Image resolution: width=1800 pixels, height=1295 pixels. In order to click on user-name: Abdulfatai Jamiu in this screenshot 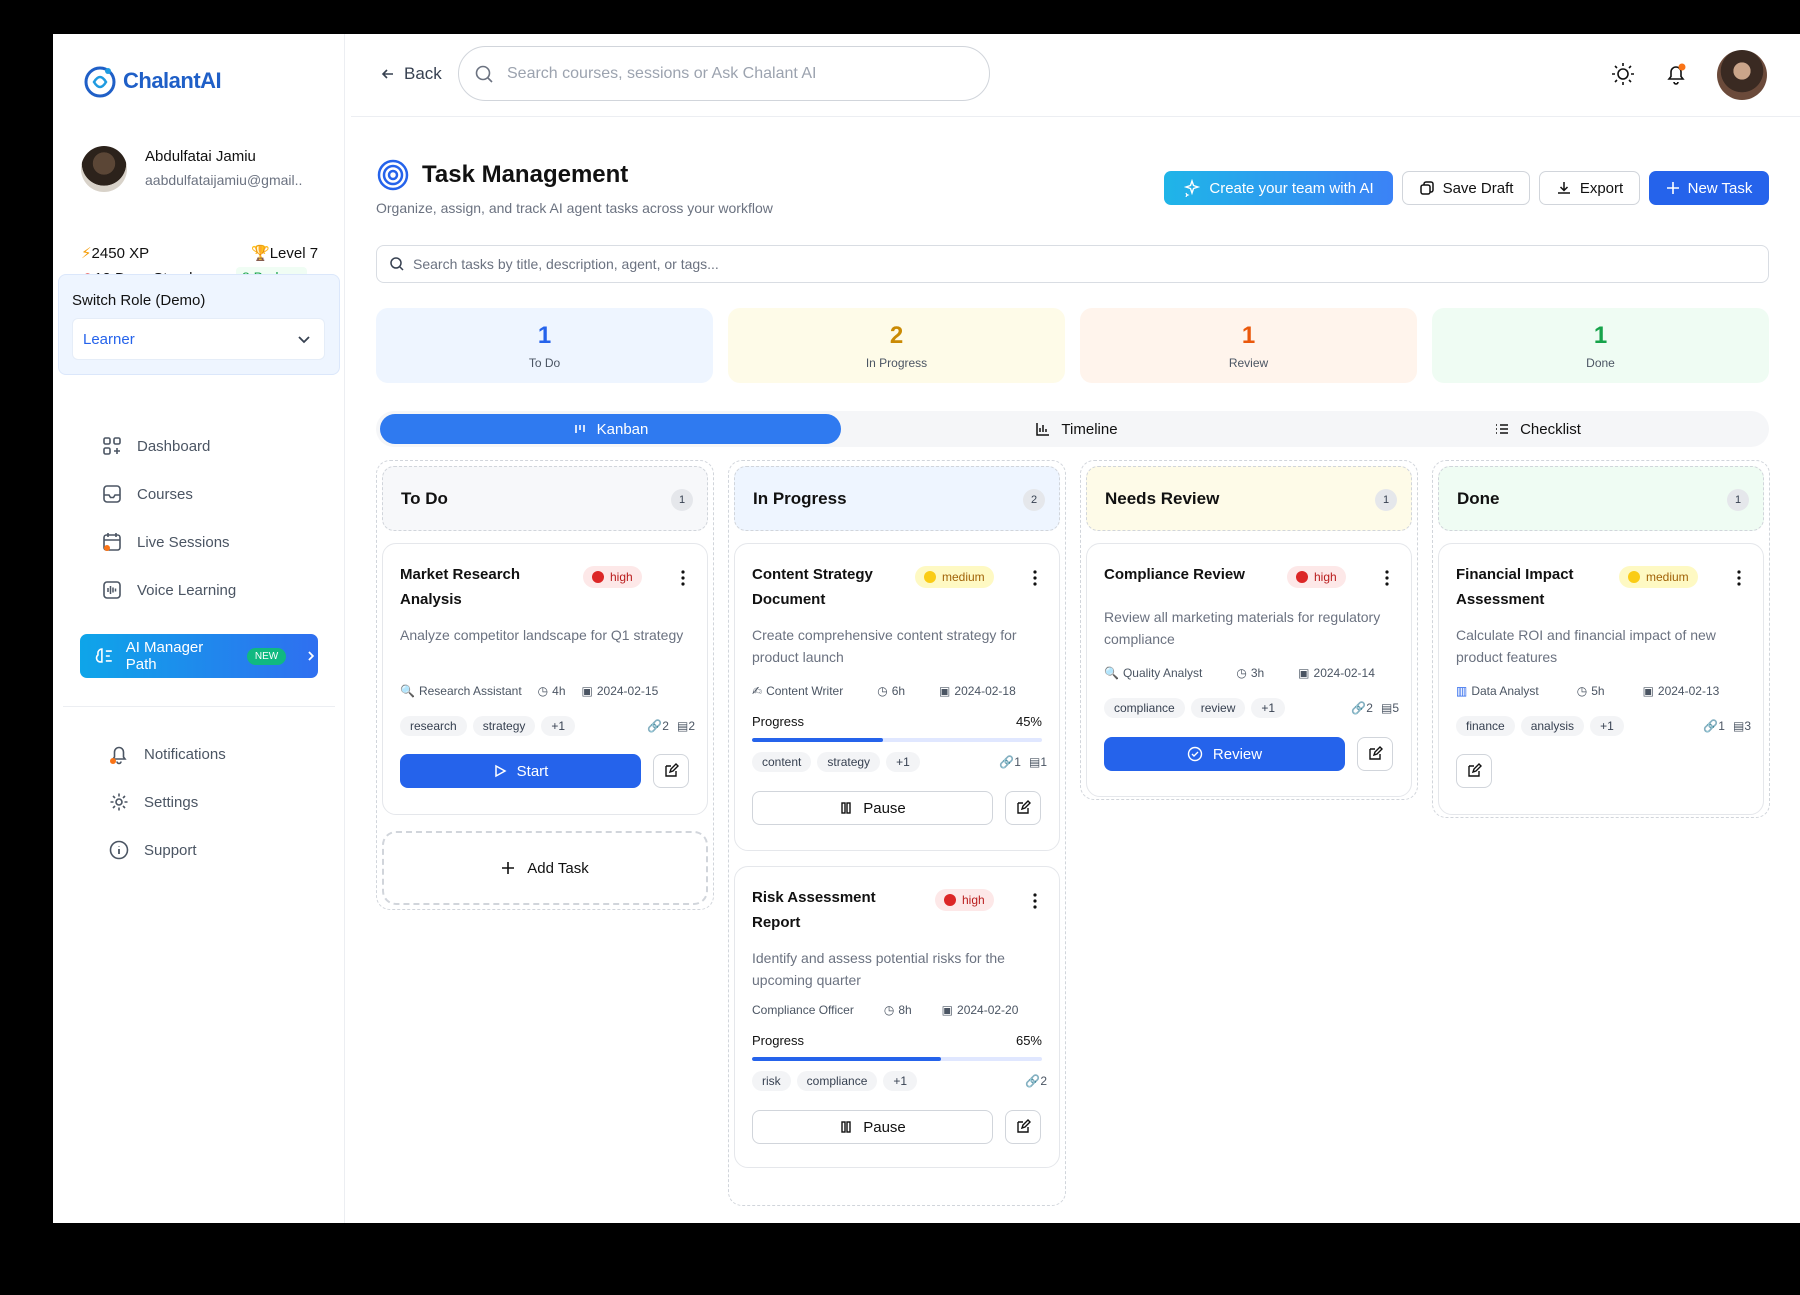, I will do `click(200, 156)`.